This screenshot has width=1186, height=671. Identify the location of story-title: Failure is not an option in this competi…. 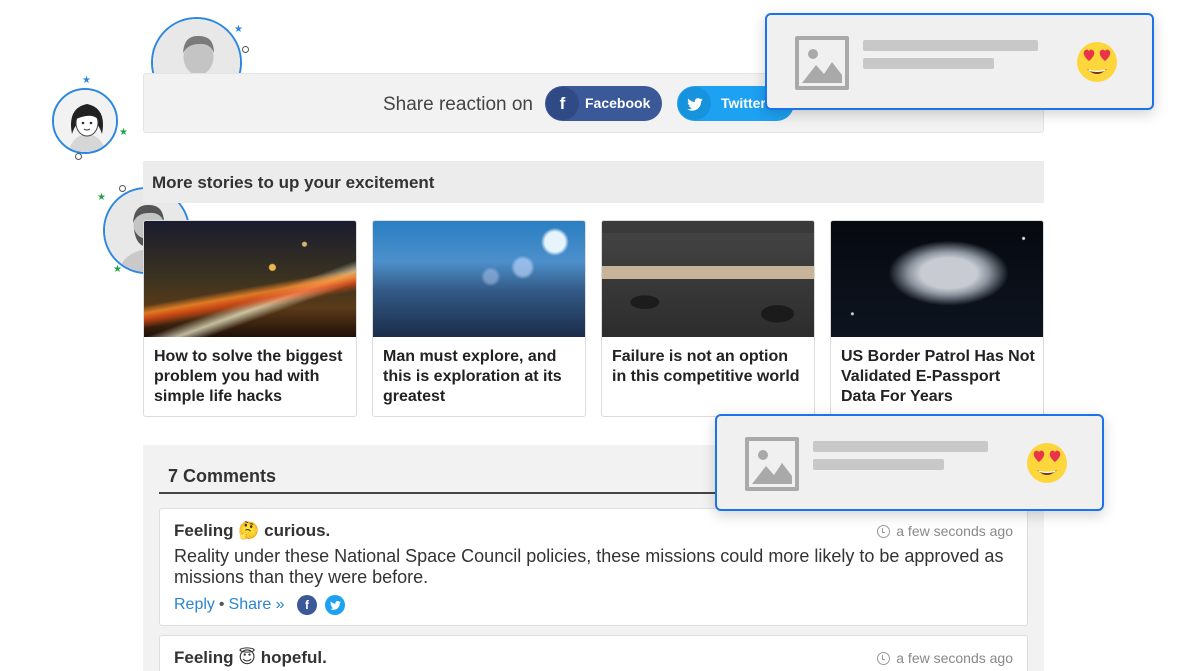
(709, 367).